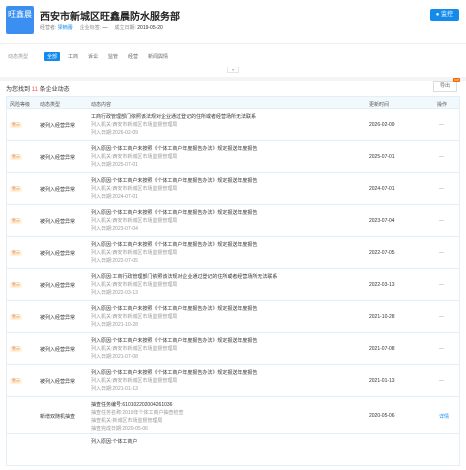 The image size is (466, 470). I want to click on export-label: 导出, so click(444, 86).